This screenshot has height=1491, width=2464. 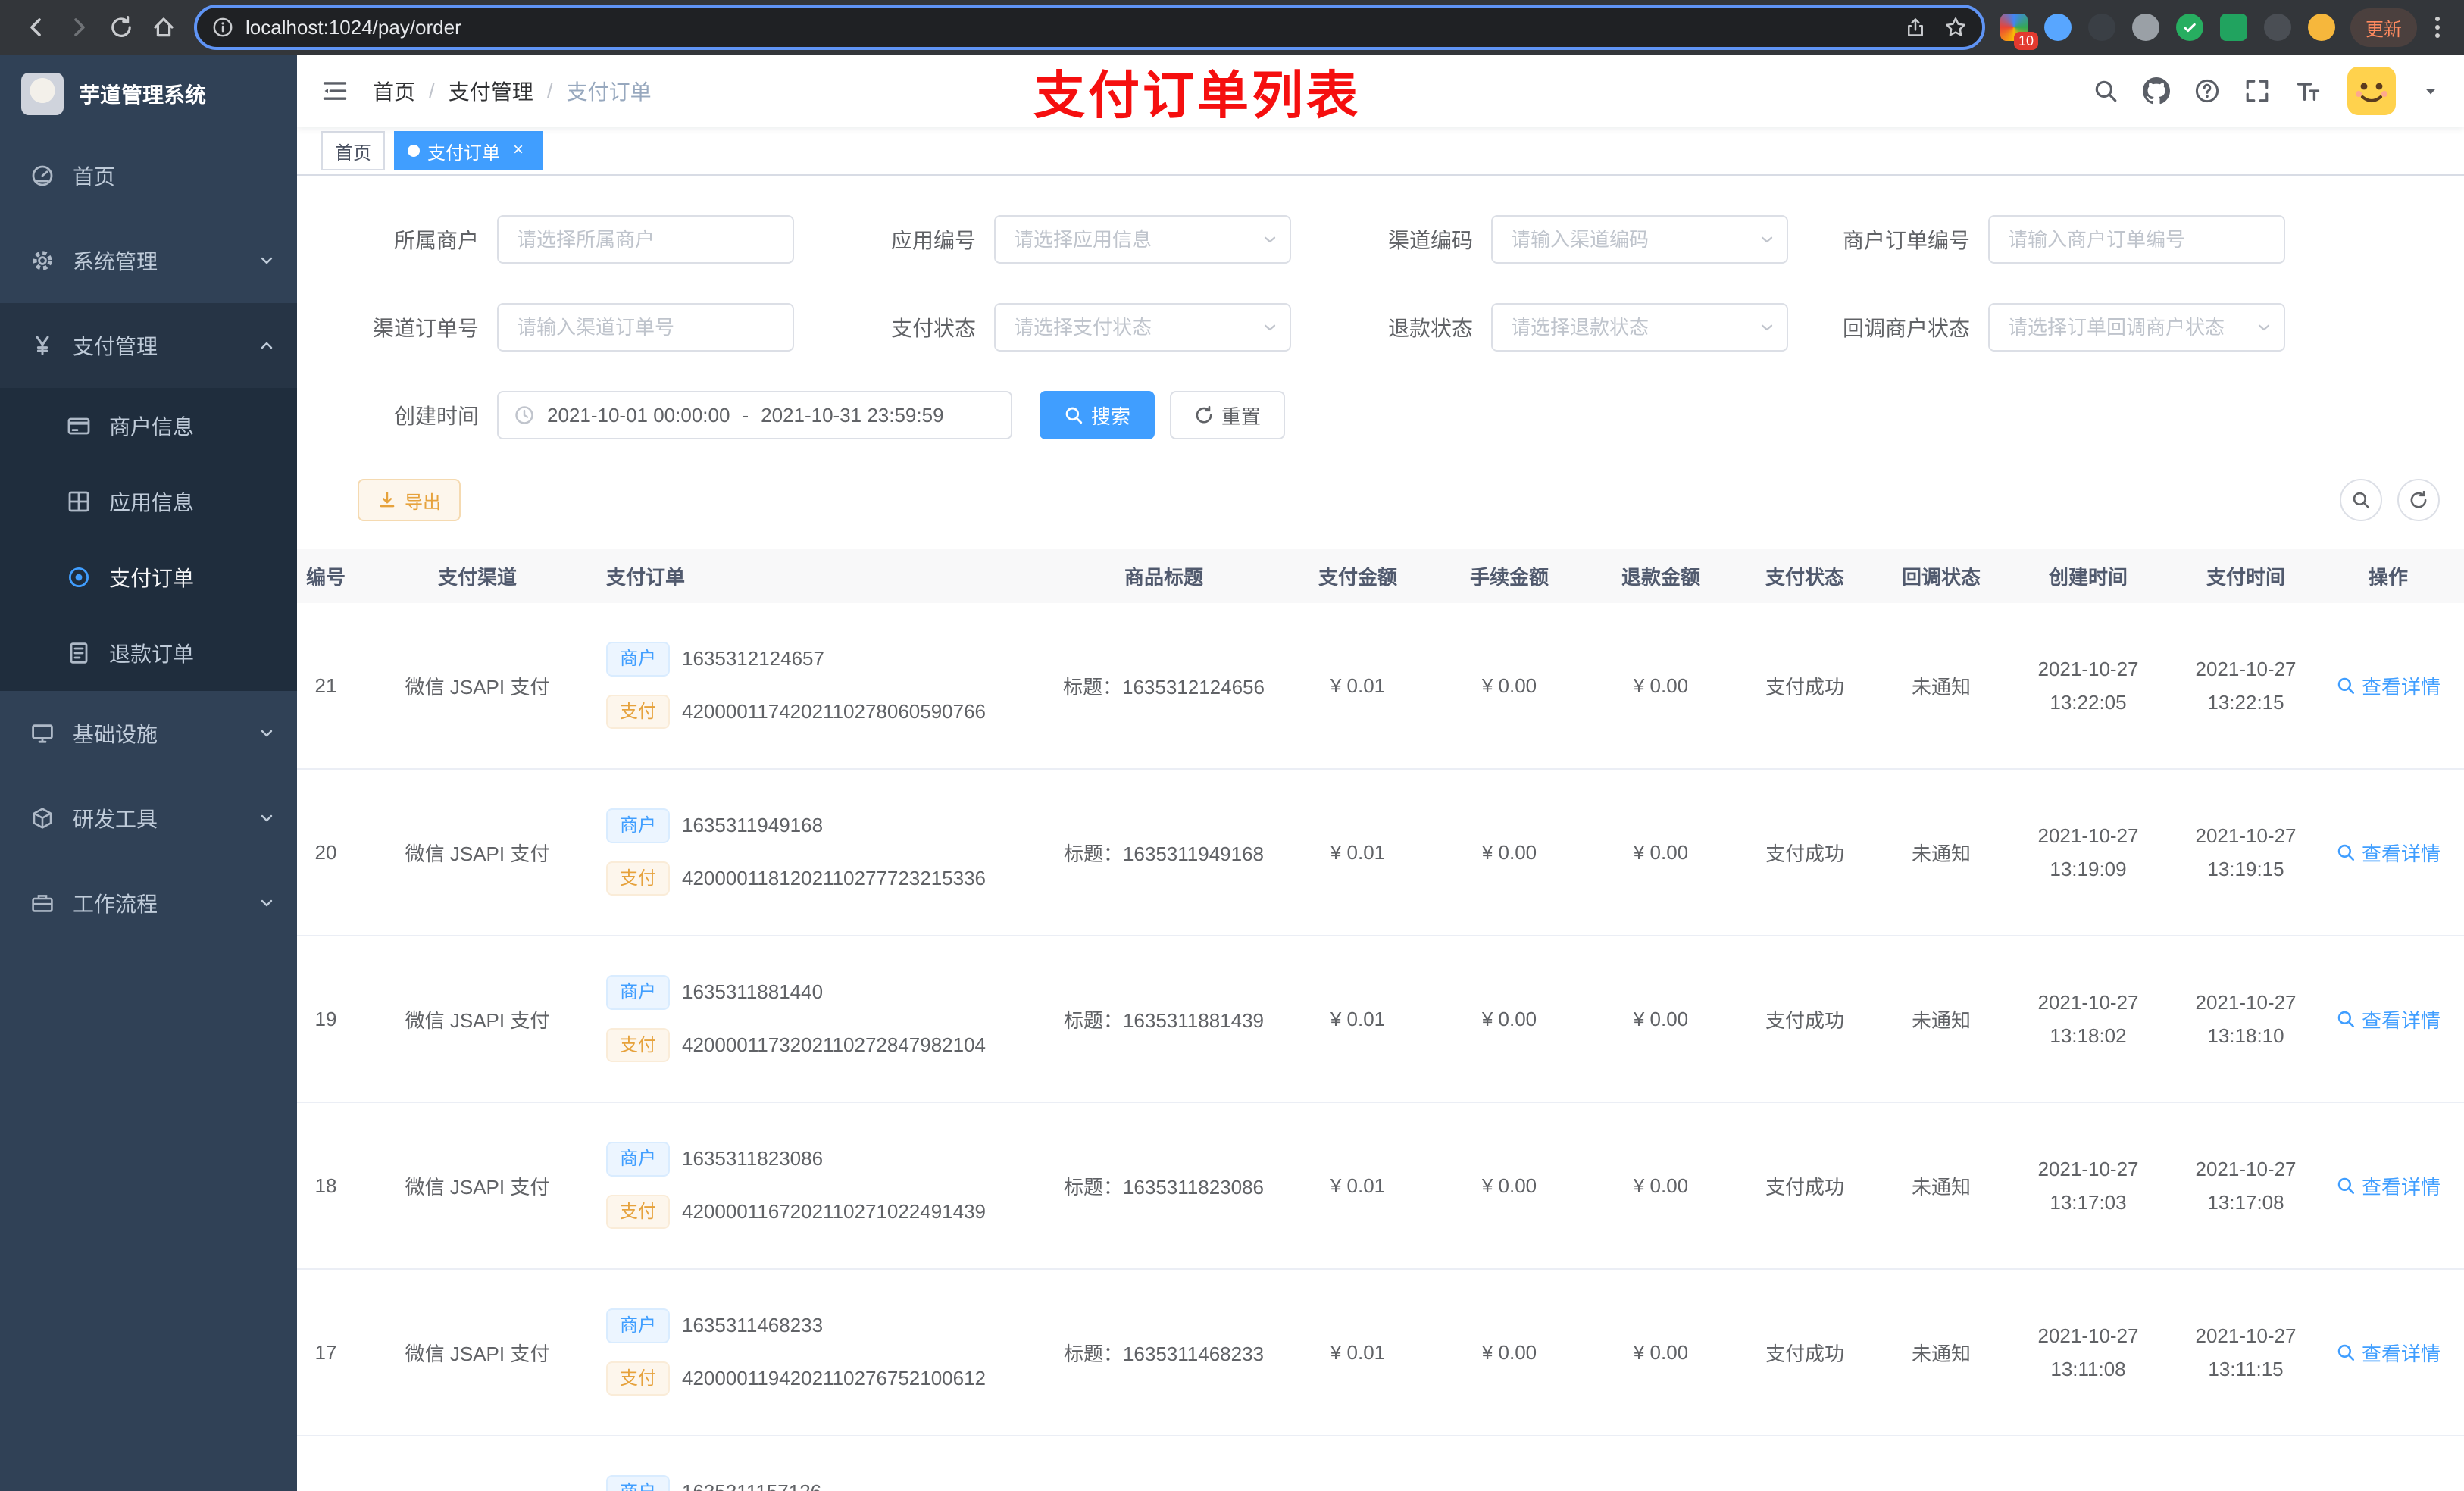 I want to click on col-channel: 支付渠道, so click(x=477, y=577).